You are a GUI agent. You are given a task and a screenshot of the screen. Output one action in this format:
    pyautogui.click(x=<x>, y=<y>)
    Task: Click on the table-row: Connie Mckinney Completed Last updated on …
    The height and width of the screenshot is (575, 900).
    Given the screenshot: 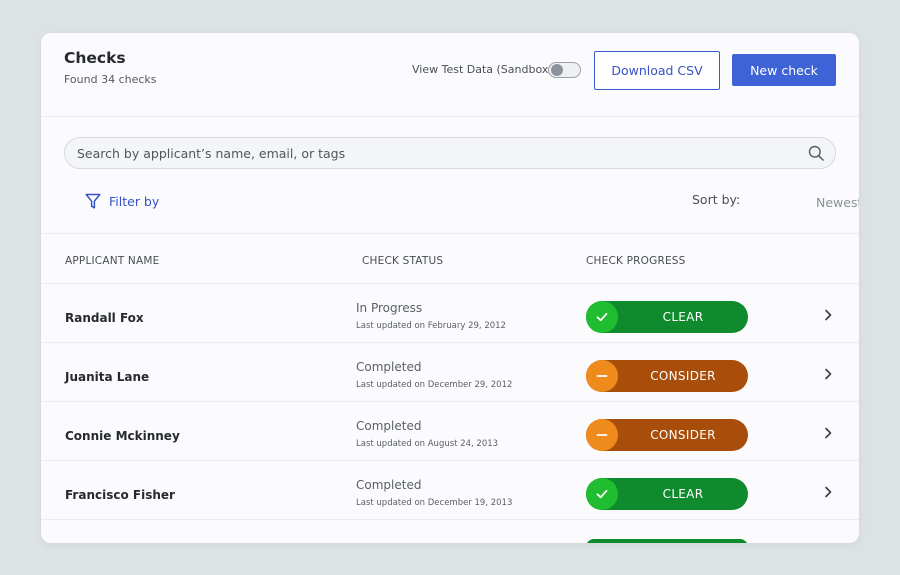 What is the action you would take?
    pyautogui.click(x=450, y=431)
    